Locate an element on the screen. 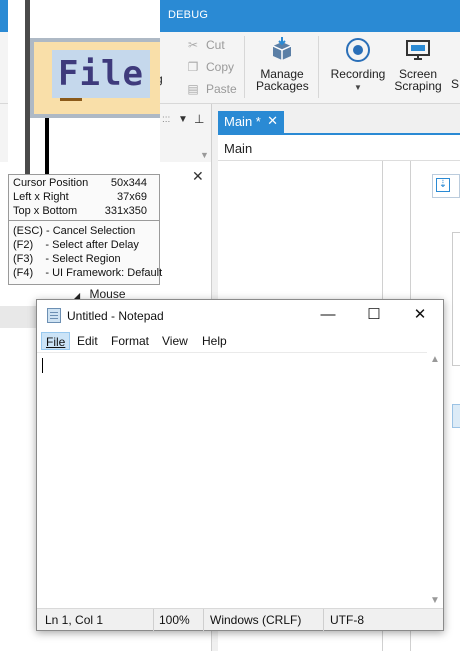 Image resolution: width=460 pixels, height=651 pixels. screen-scraping-button: Screen Scraping is located at coordinates (418, 64).